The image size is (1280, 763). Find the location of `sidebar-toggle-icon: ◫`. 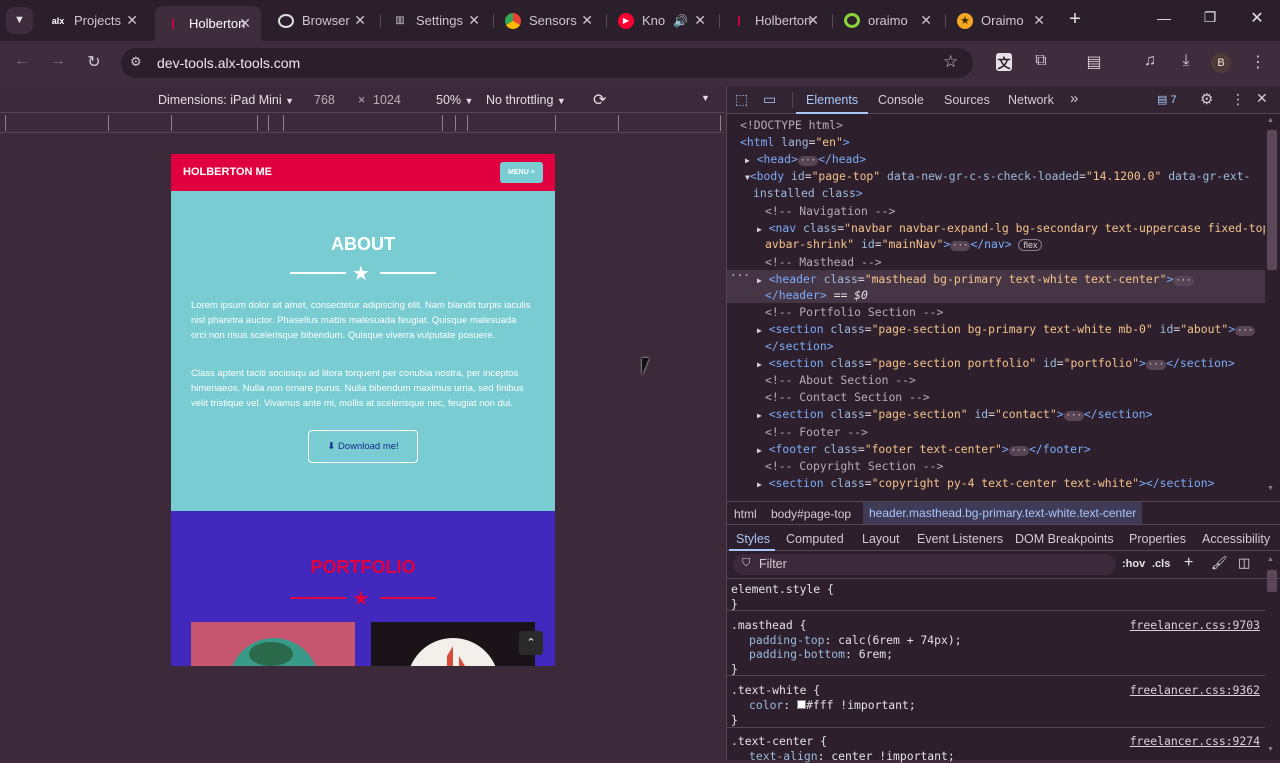

sidebar-toggle-icon: ◫ is located at coordinates (1244, 563).